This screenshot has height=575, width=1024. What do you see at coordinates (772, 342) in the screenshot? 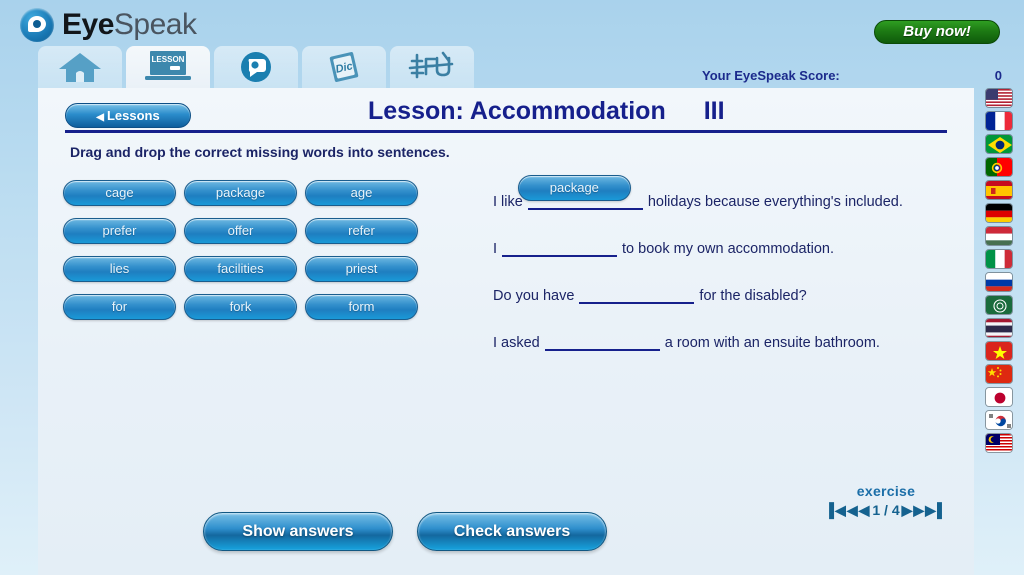
I see `sentence-suffix: a room with an ensuite bathroom.` at bounding box center [772, 342].